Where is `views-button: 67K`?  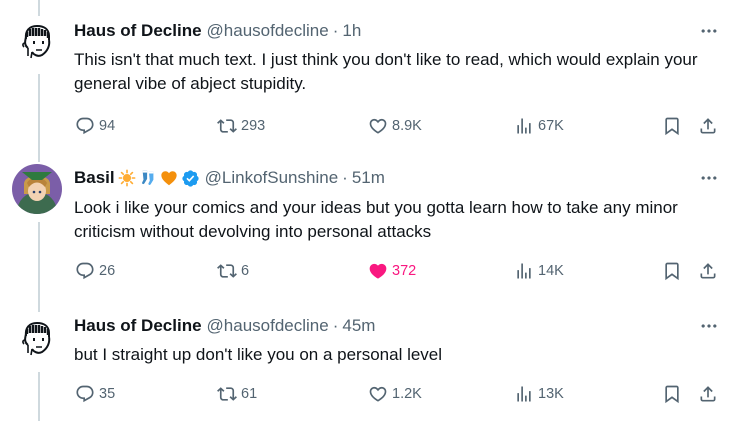
views-button: 67K is located at coordinates (539, 126).